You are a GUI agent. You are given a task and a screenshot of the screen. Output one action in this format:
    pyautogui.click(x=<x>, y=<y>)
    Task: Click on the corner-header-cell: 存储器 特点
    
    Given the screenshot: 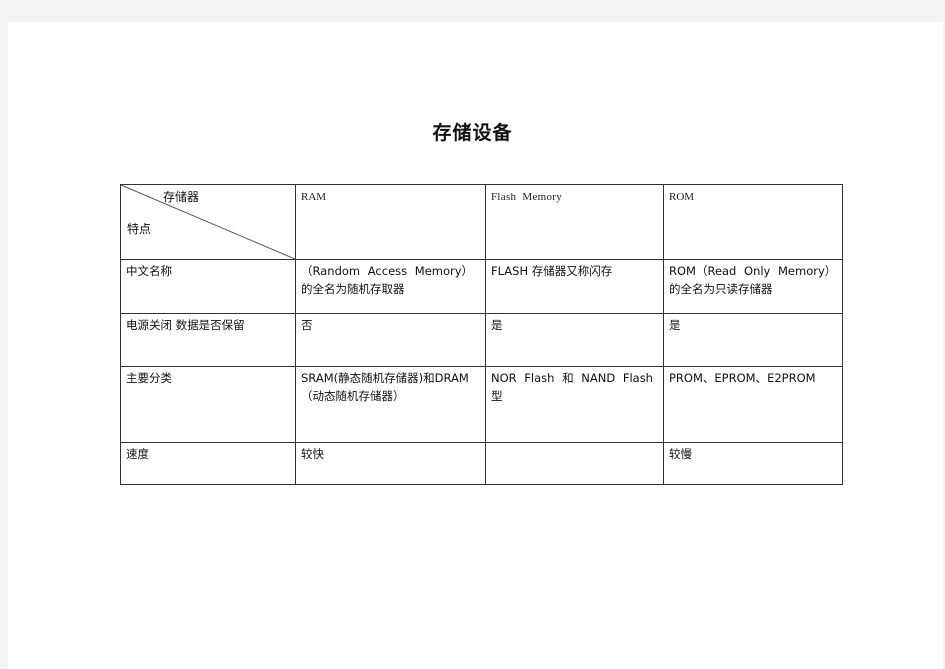 What is the action you would take?
    pyautogui.click(x=208, y=222)
    